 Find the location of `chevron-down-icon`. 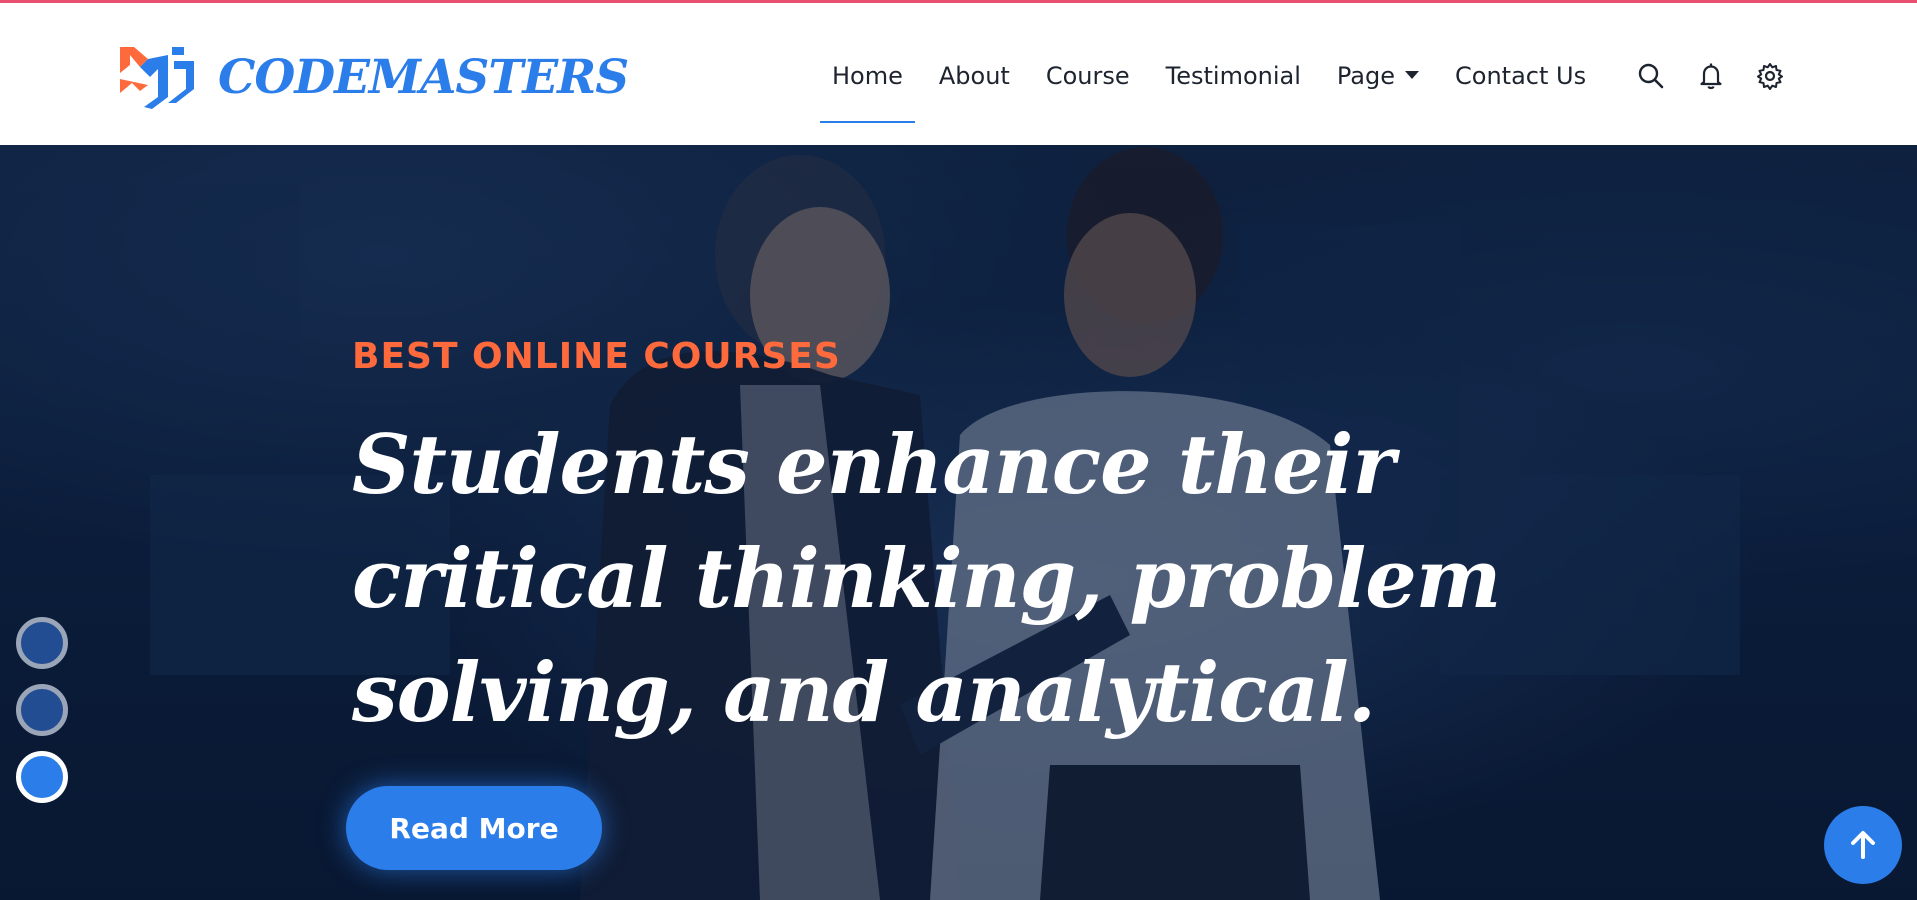

chevron-down-icon is located at coordinates (1412, 75).